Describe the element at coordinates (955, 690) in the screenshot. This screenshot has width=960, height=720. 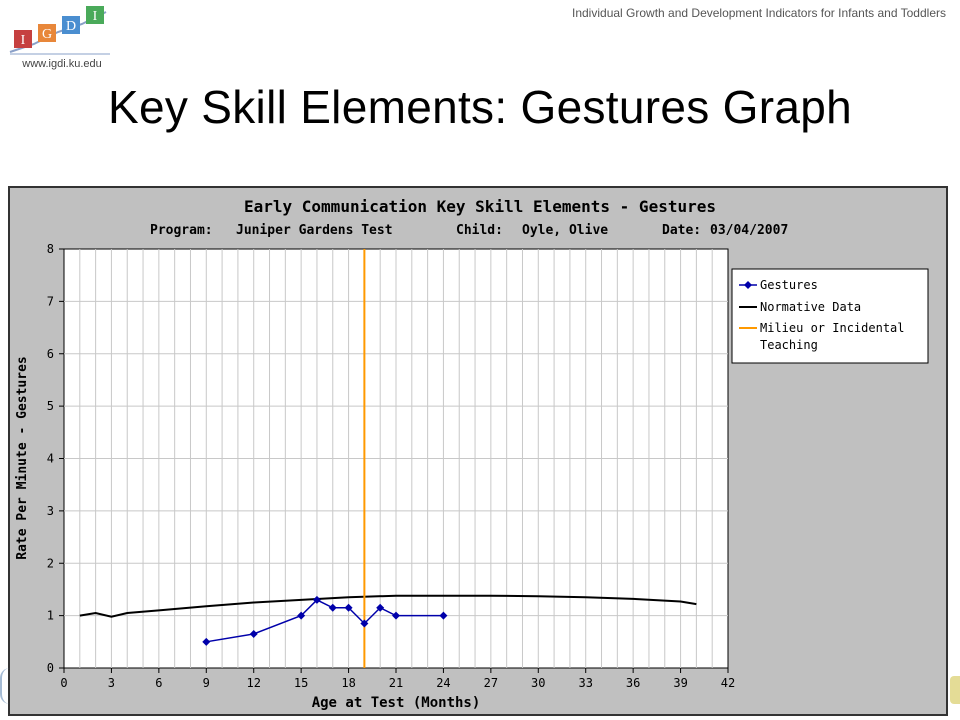
I see `corner-decoration-right` at that location.